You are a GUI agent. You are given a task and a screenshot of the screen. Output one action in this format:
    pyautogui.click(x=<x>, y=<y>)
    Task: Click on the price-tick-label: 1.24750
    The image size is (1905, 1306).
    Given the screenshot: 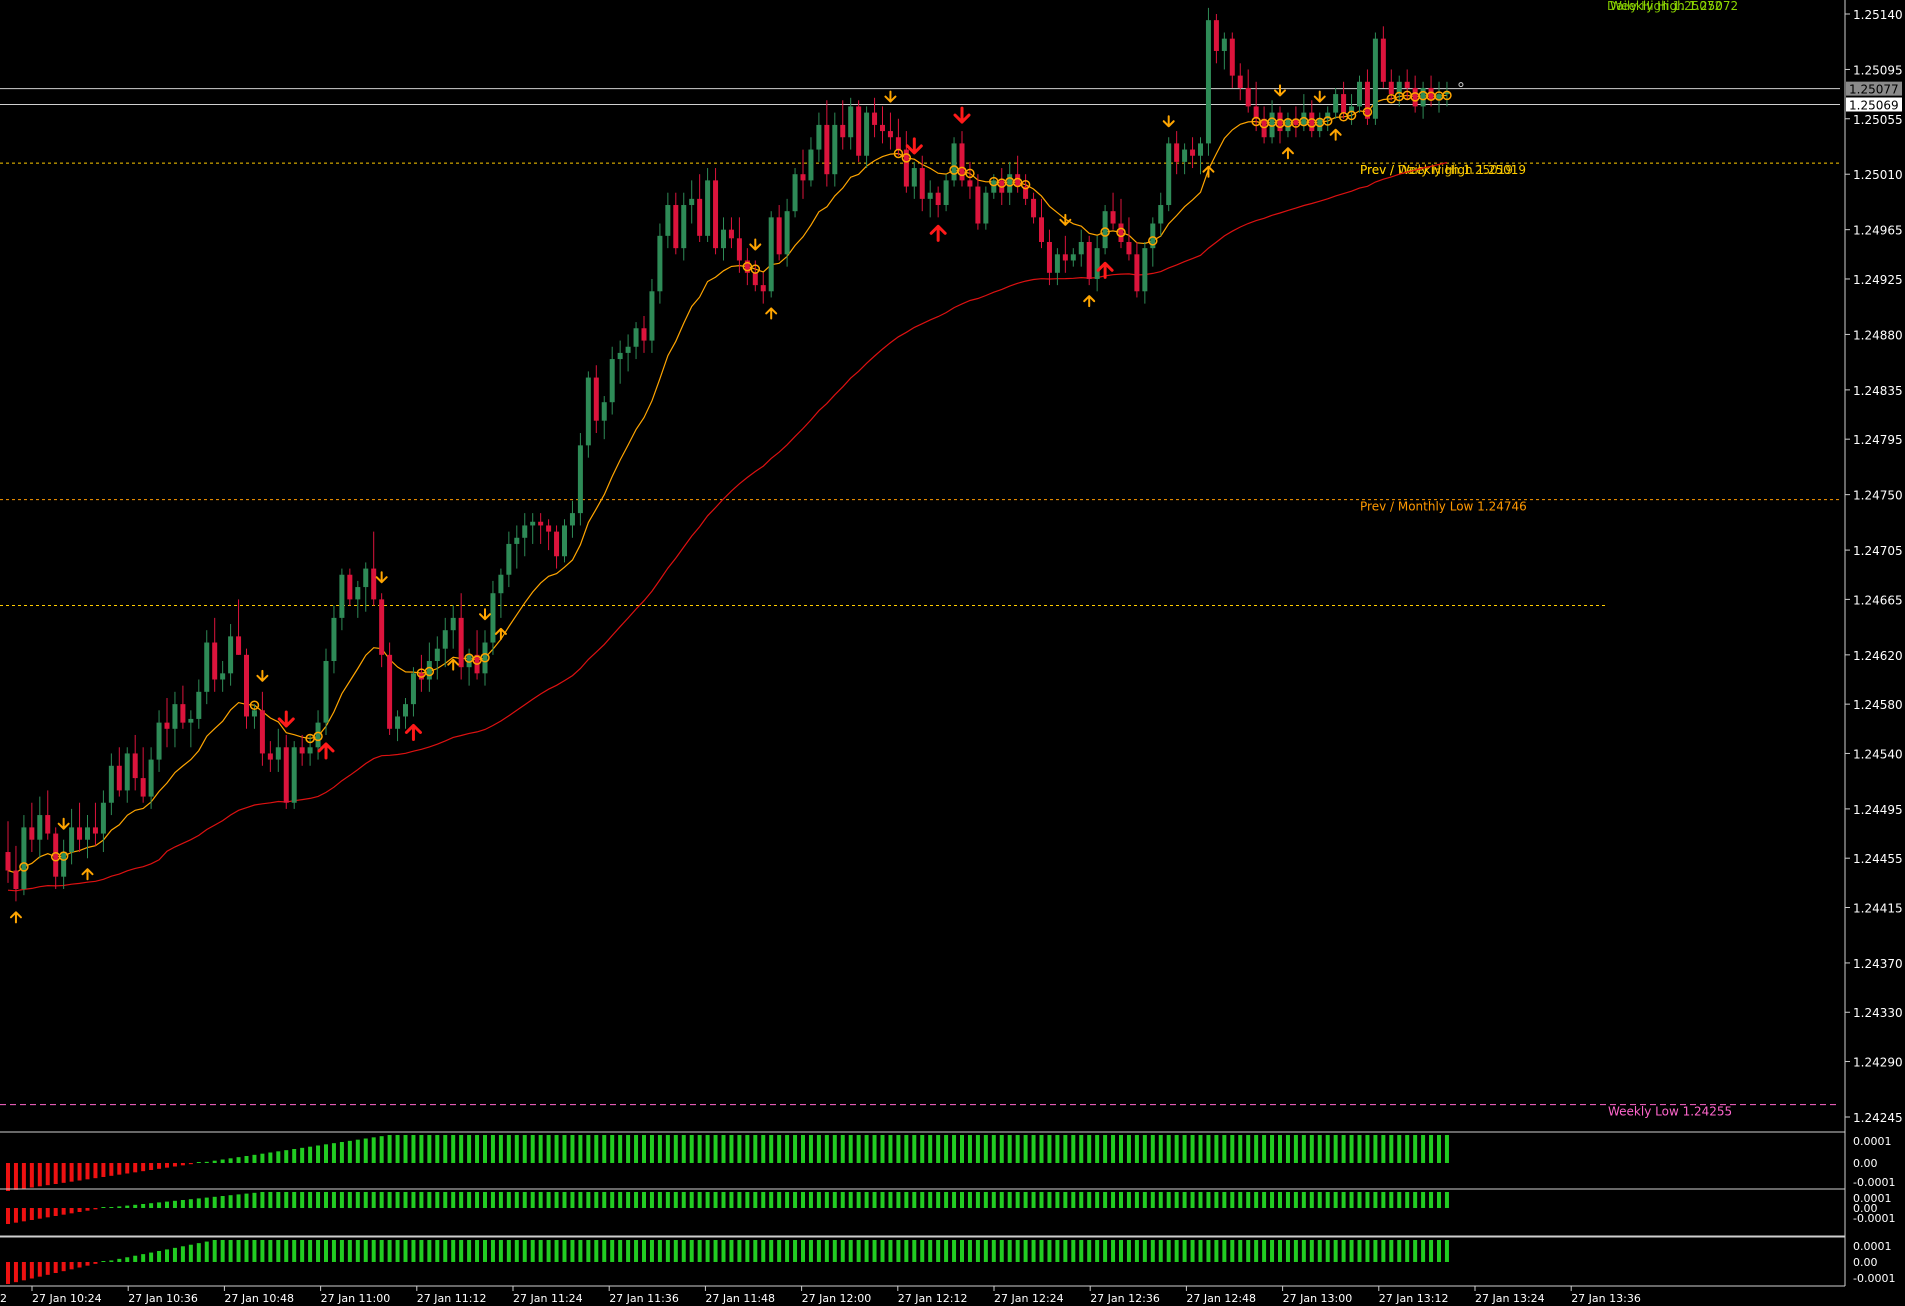 What is the action you would take?
    pyautogui.click(x=1878, y=496)
    